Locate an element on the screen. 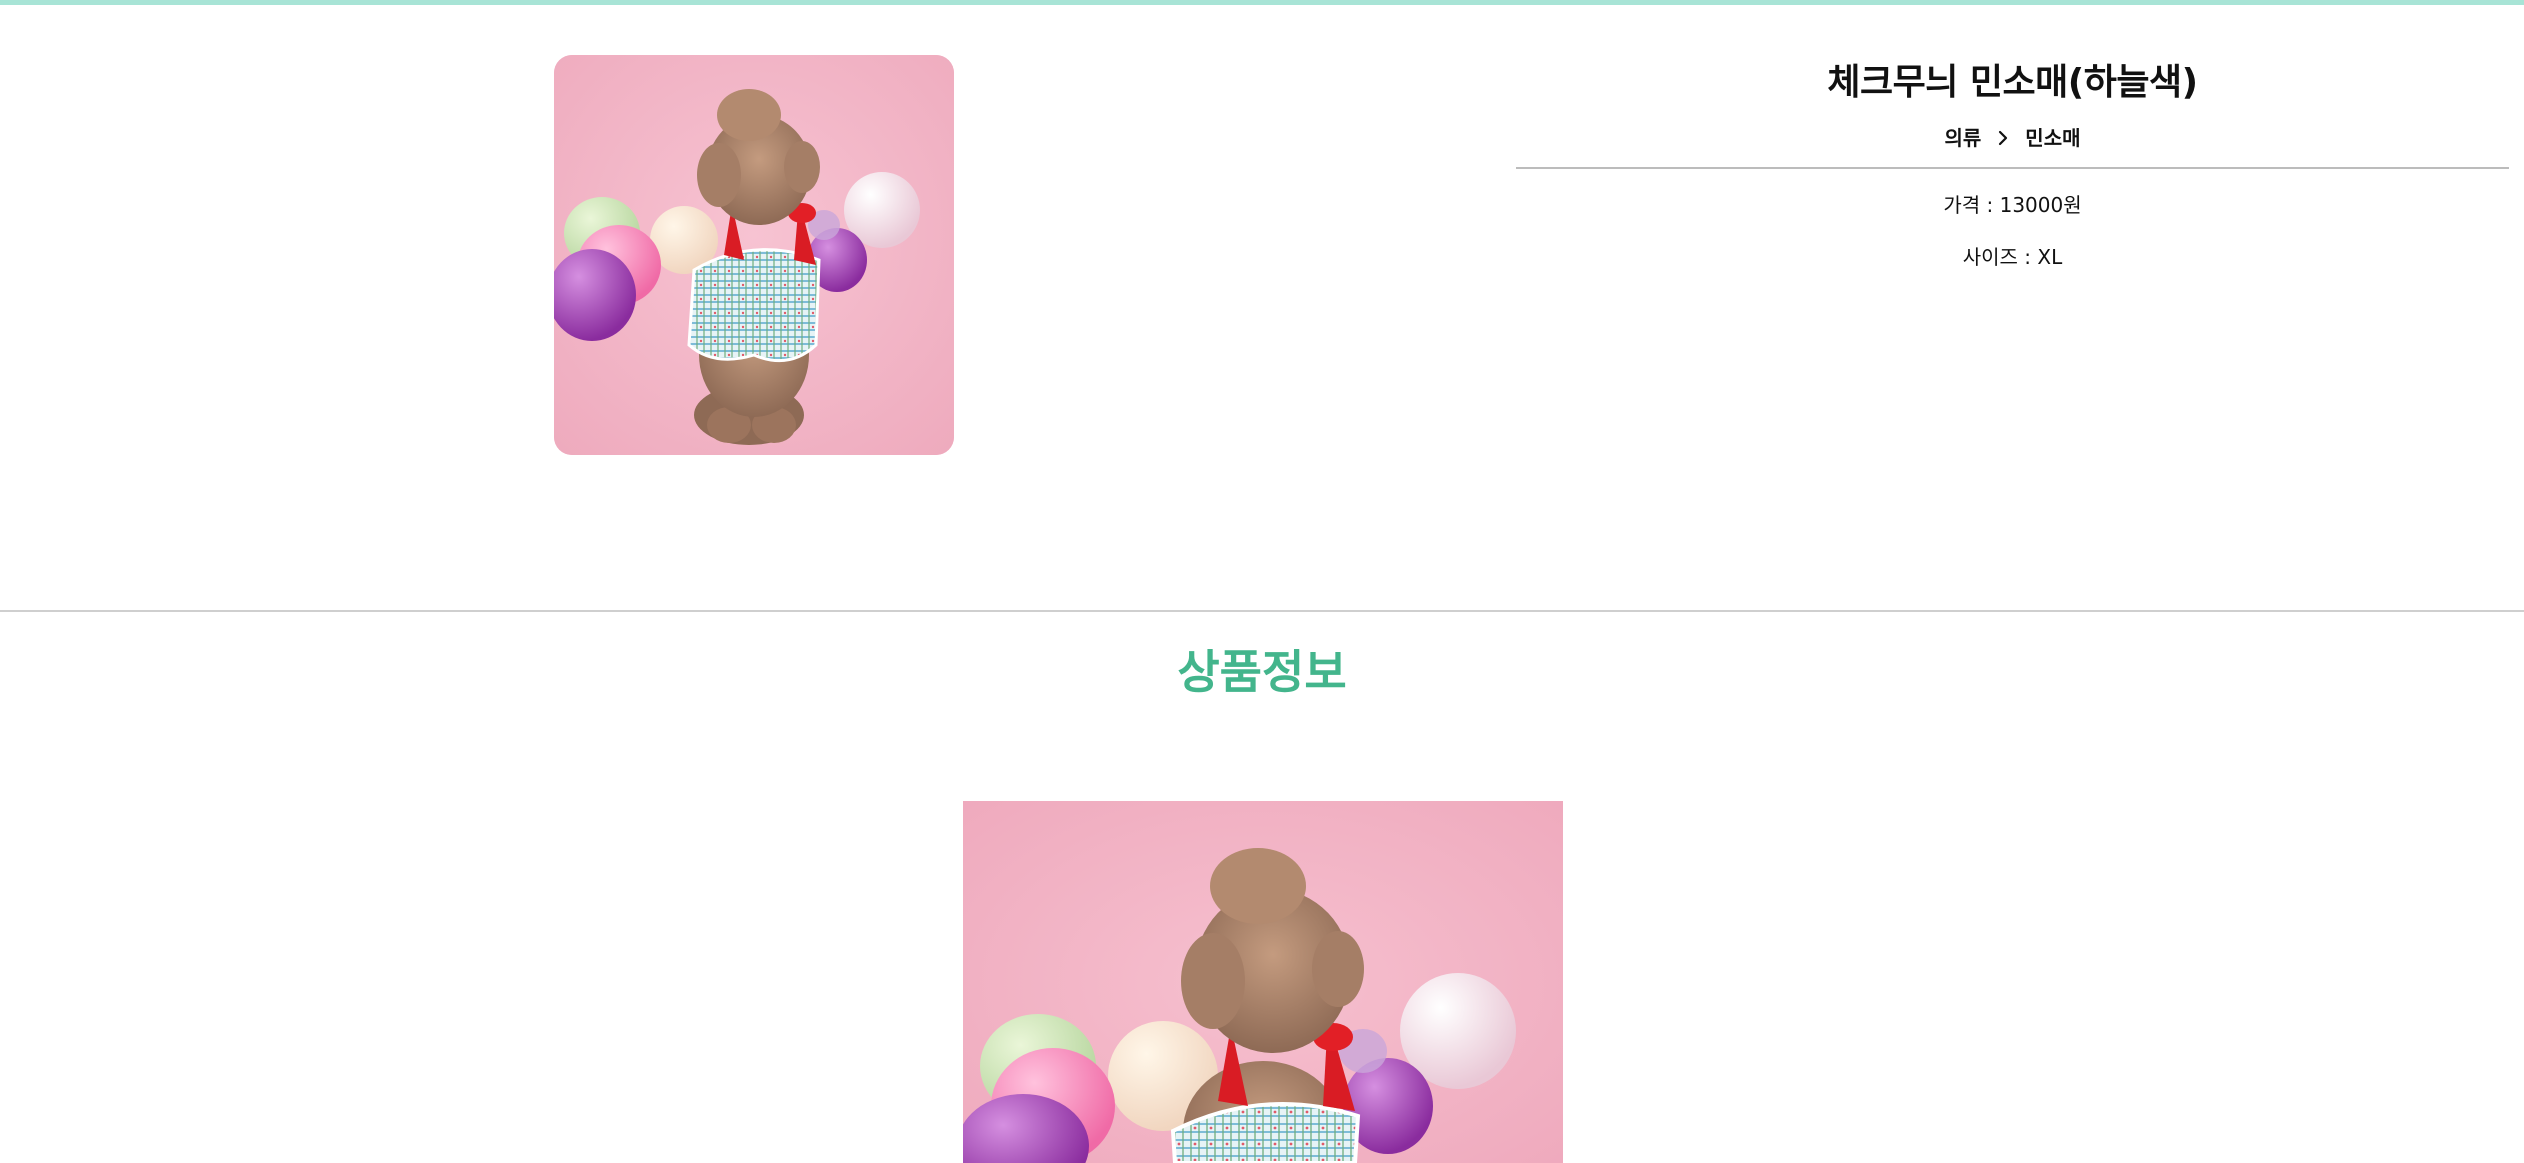  breadcrumb-category: 의류 is located at coordinates (1962, 138).